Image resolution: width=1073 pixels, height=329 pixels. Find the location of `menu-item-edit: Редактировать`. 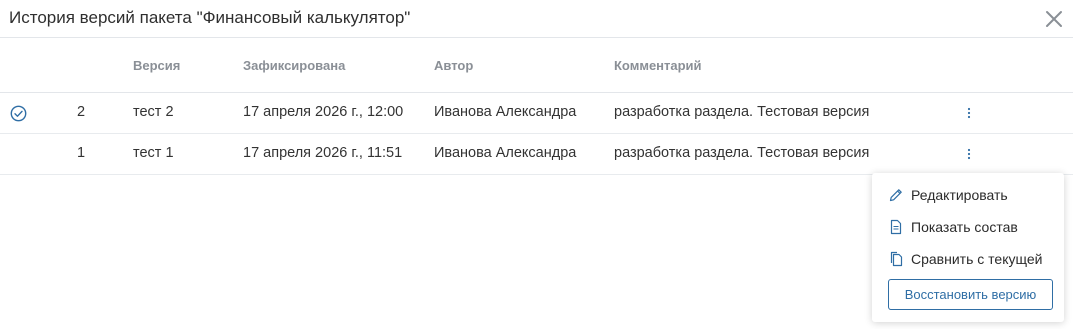

menu-item-edit: Редактировать is located at coordinates (968, 195).